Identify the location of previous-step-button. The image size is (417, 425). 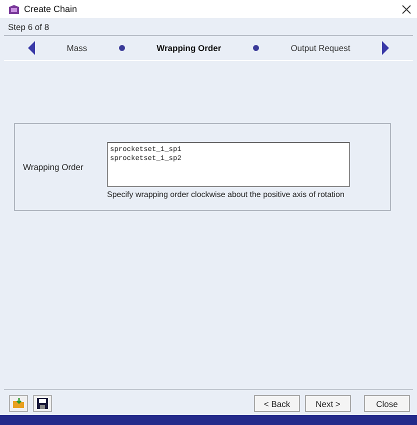
(31, 48).